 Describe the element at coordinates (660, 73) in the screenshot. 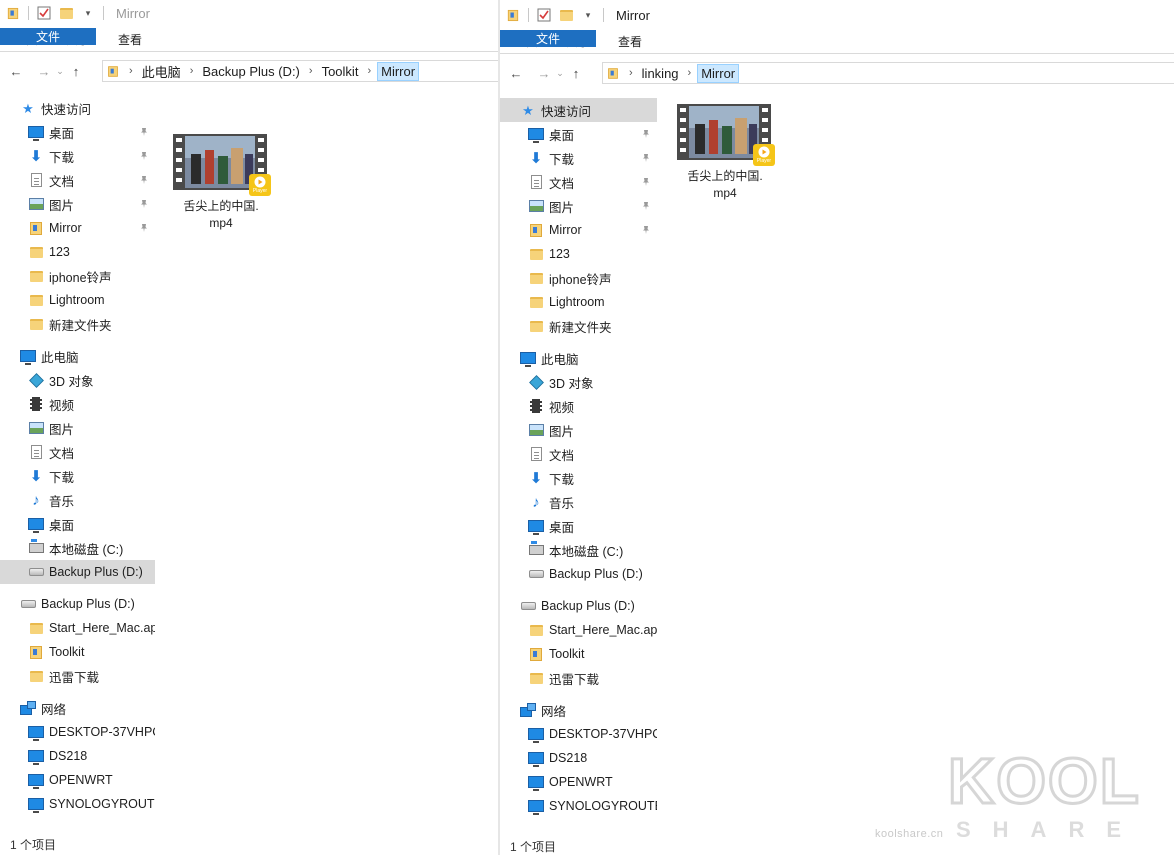

I see `breadcrumb-segment: linking` at that location.